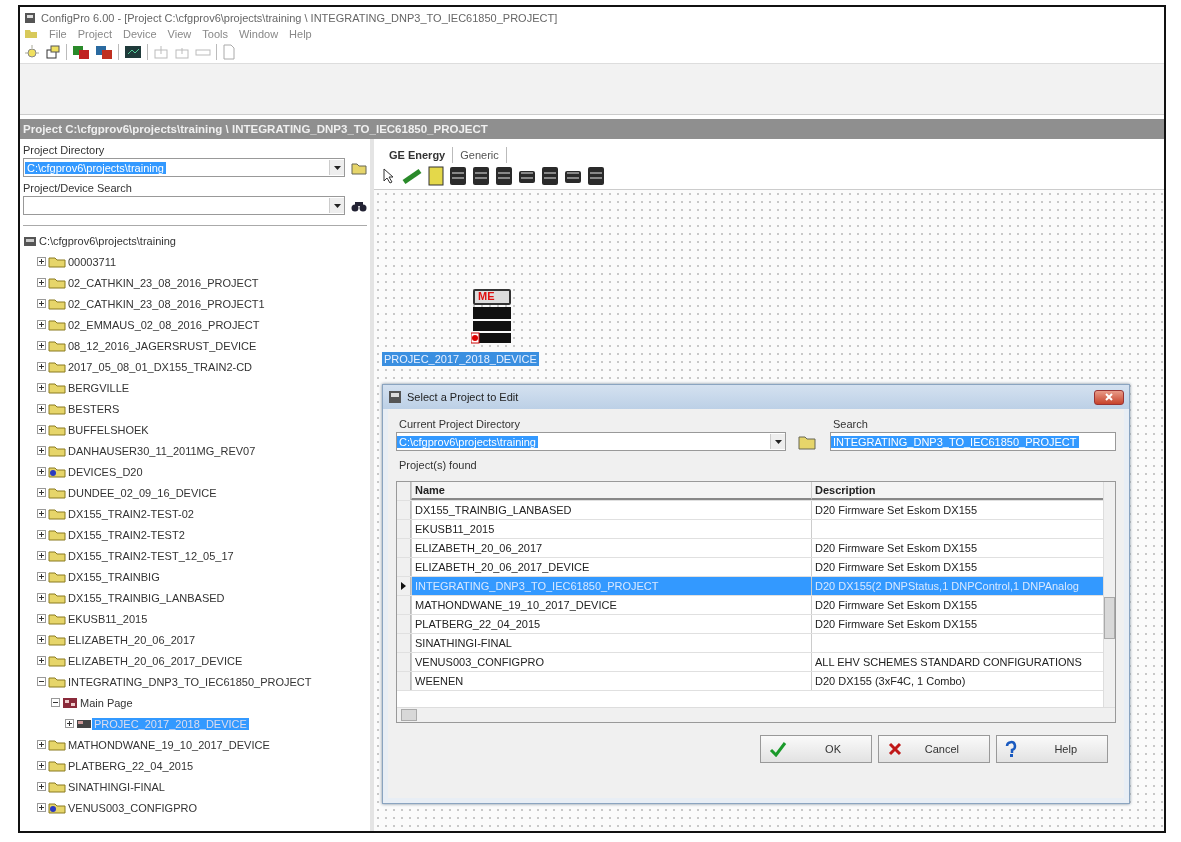 The height and width of the screenshot is (842, 1181). I want to click on tree-item: DX155_TRAINBIG_LANBASED, so click(146, 597).